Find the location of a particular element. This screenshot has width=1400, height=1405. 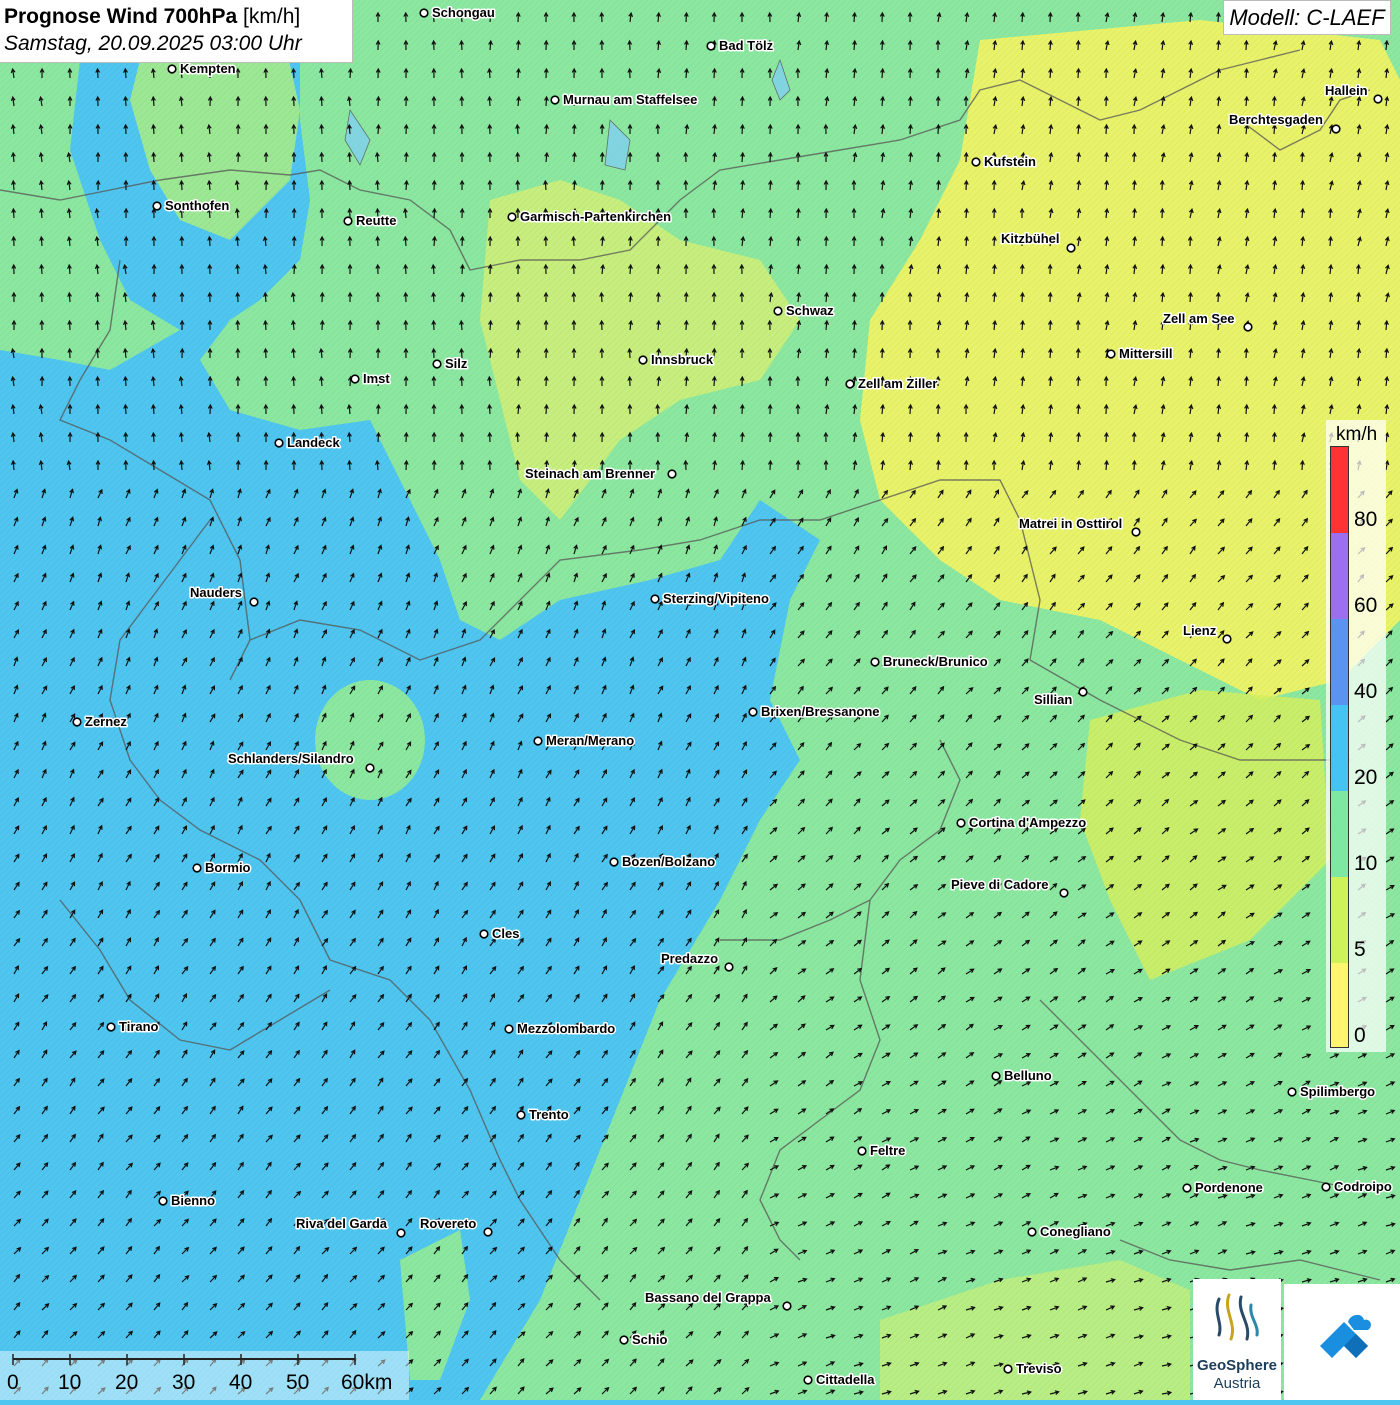

map-title: Prognose Wind 700hPa is located at coordinates (121, 16).